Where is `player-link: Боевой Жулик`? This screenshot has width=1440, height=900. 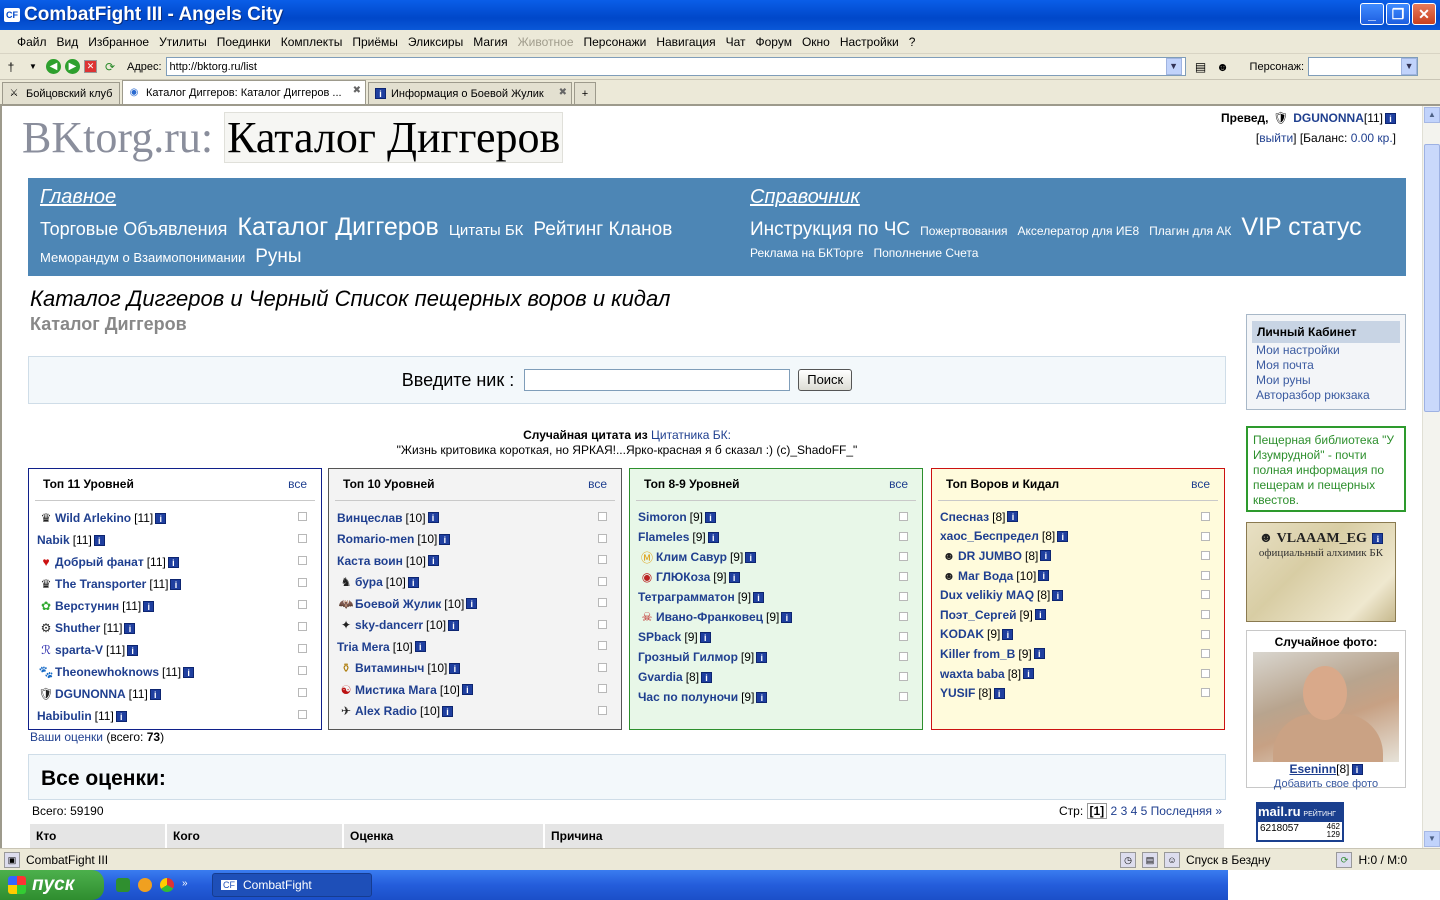 player-link: Боевой Жулик is located at coordinates (398, 604).